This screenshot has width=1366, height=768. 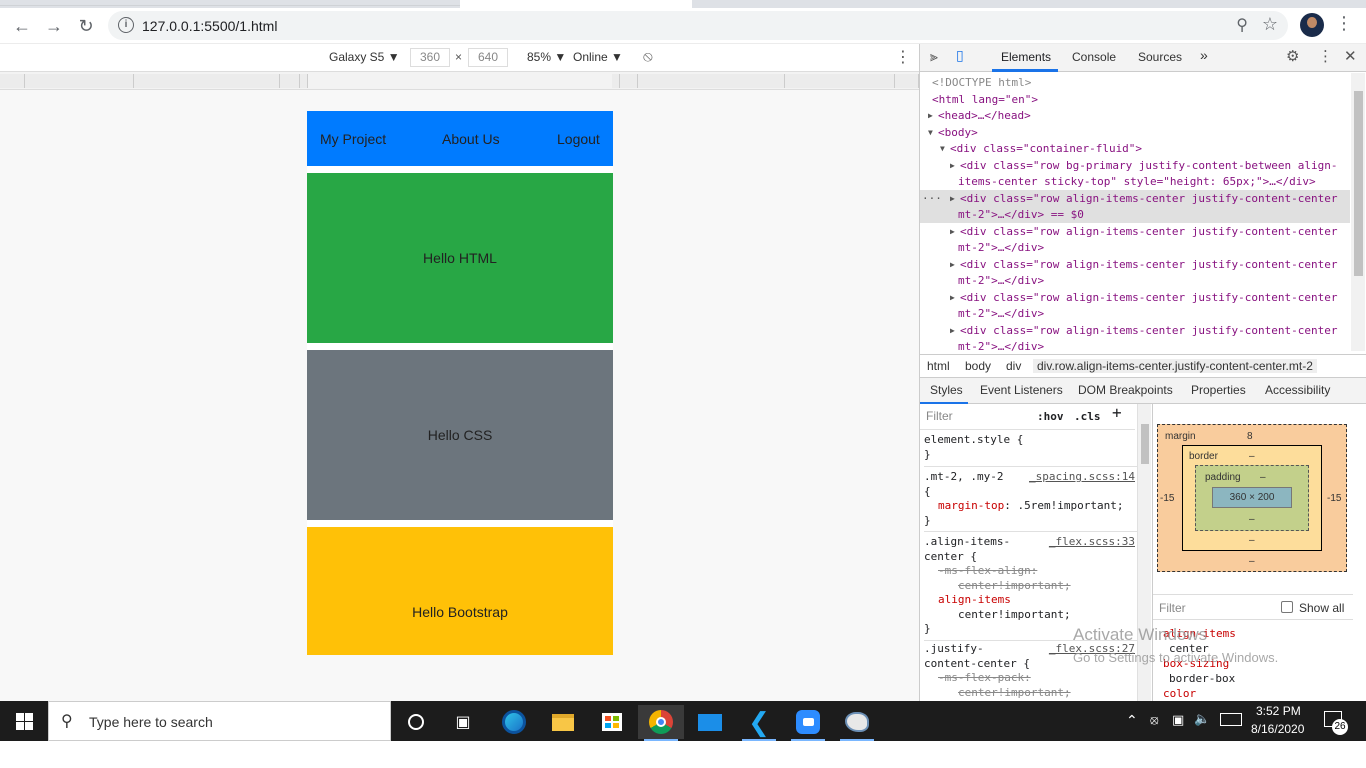 I want to click on rule-declaration-overridden: -ms-flex-pack:, so click(x=1031, y=678).